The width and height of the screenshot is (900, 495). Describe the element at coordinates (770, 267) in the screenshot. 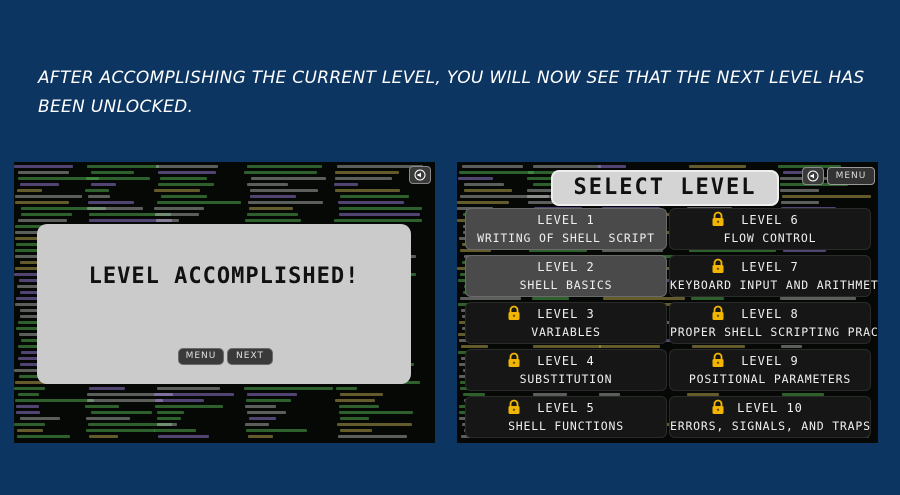

I see `level-number: LEVEL 7` at that location.